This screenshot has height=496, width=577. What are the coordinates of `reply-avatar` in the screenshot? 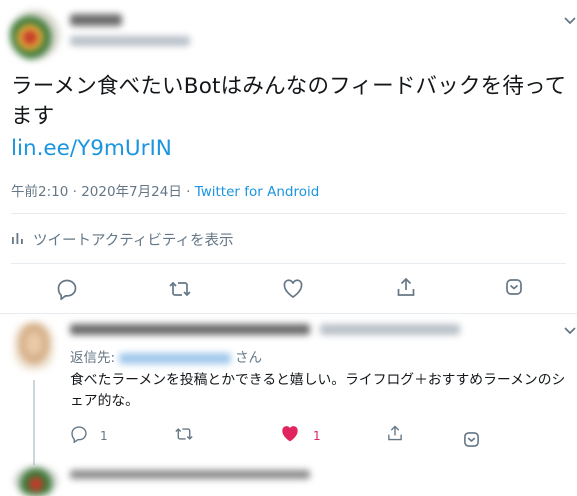 It's located at (34, 346).